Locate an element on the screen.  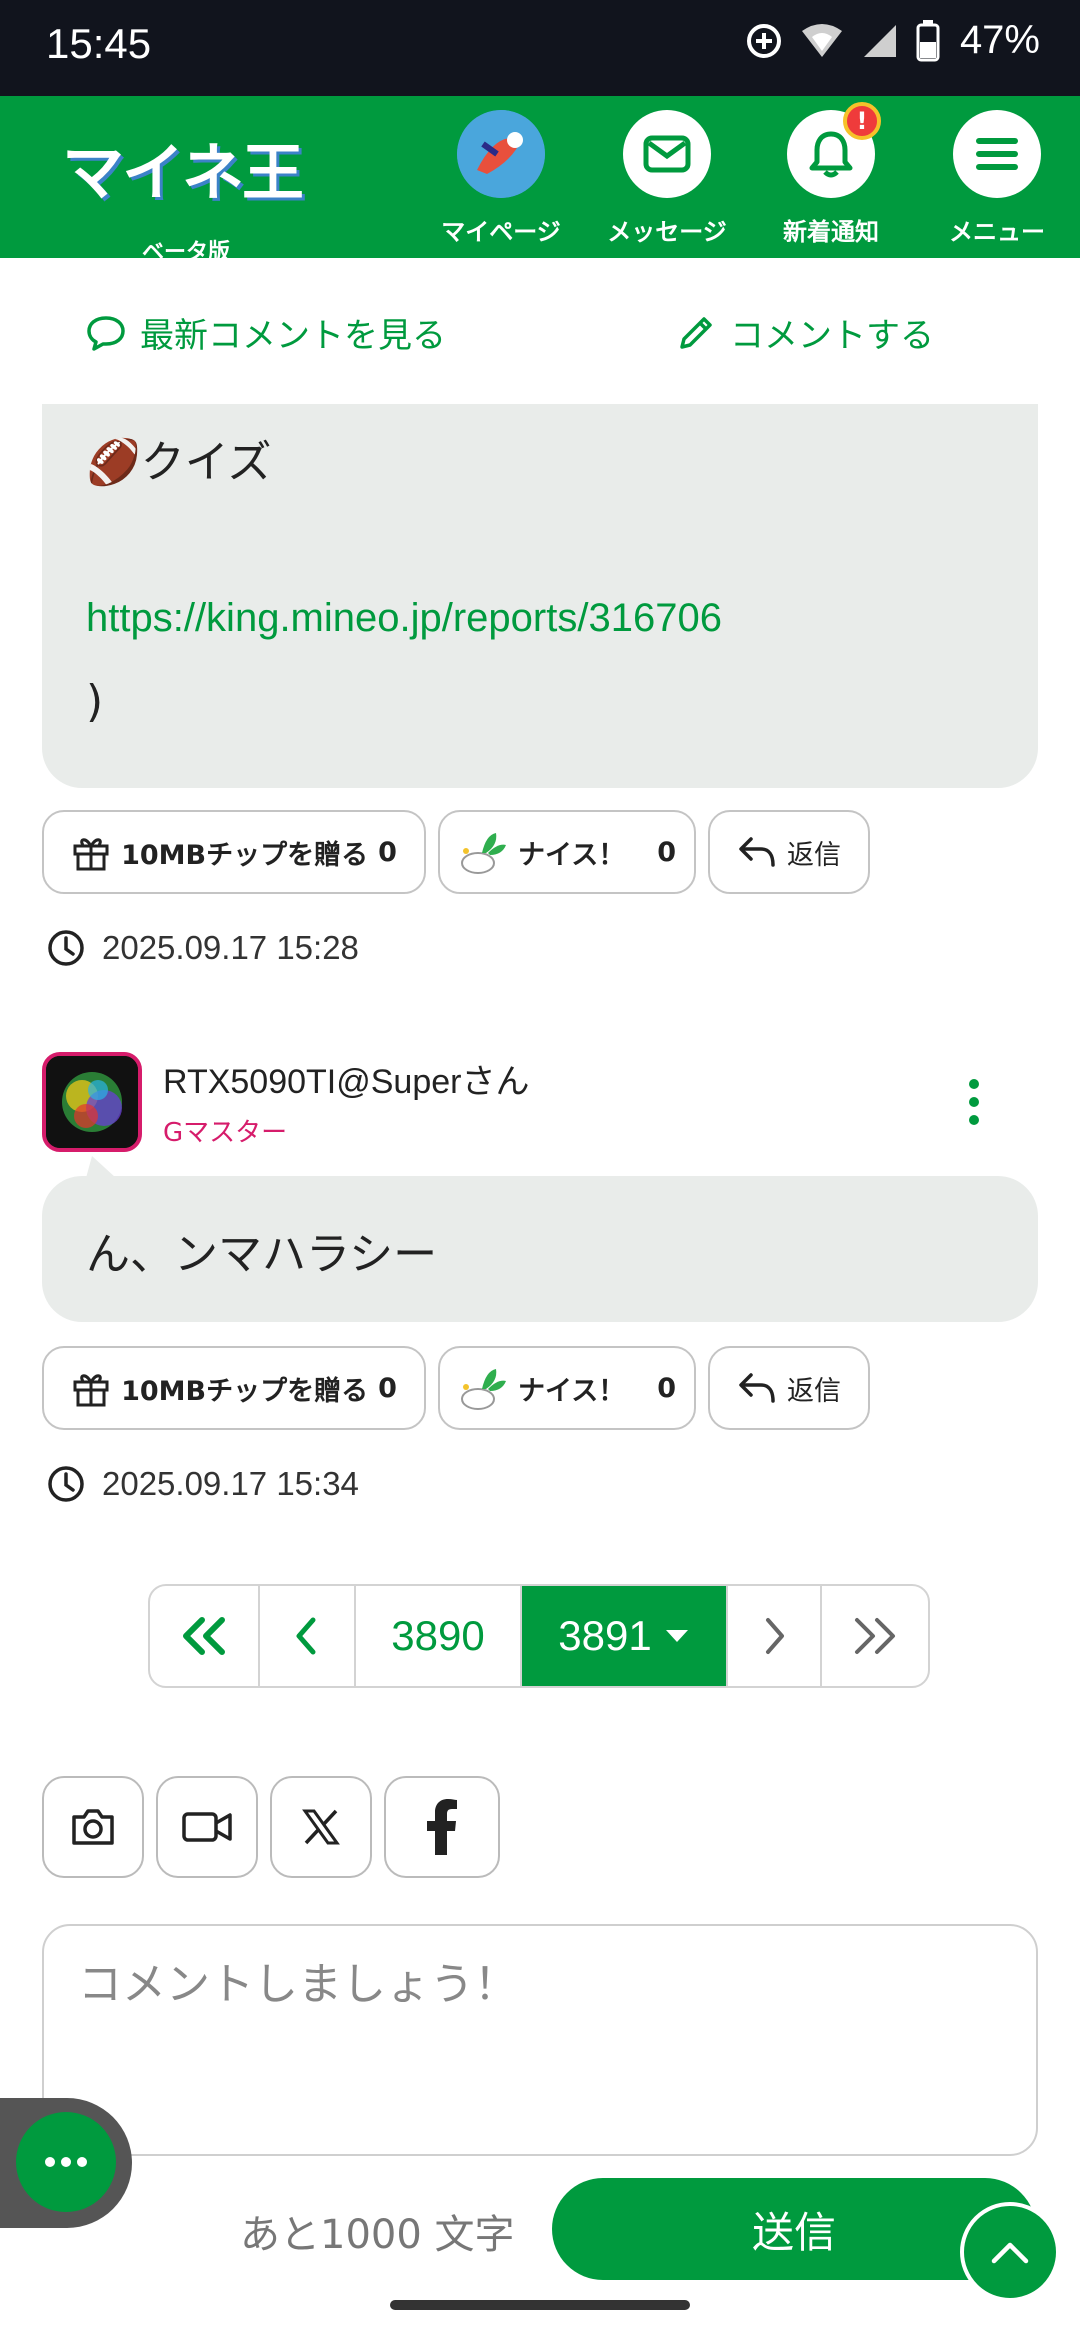
my-avatar is located at coordinates (501, 154).